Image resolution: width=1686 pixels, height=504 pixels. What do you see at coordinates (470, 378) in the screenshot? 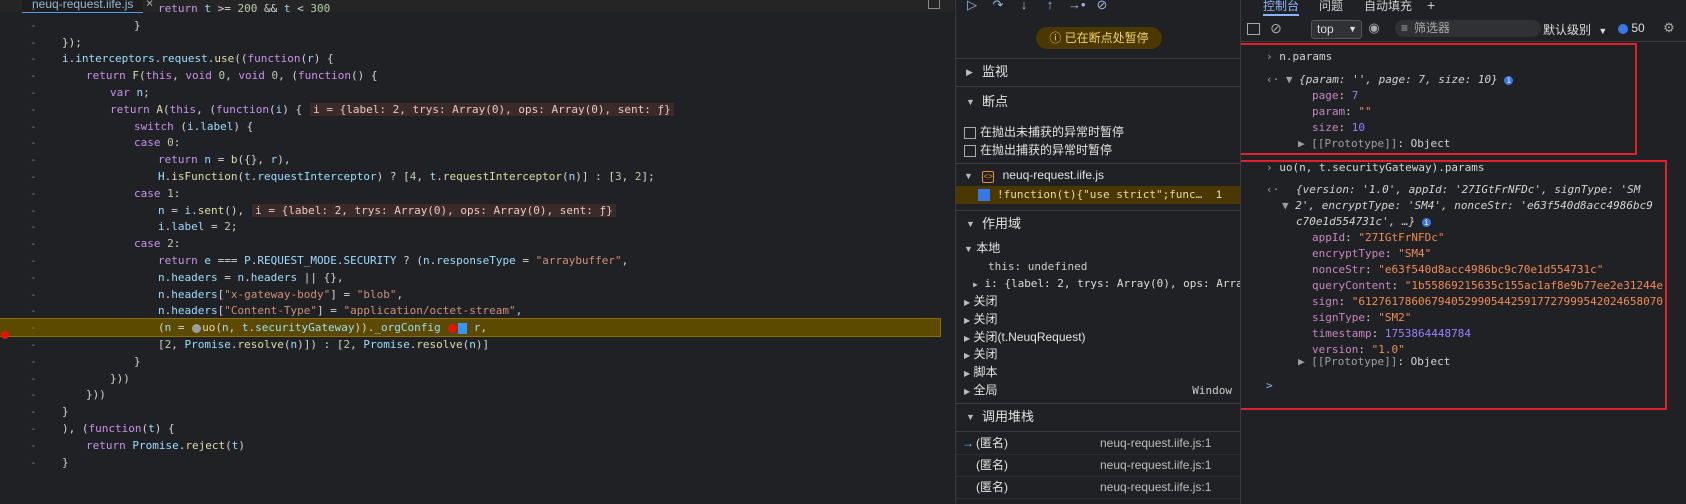
I see `code-line: -}))` at bounding box center [470, 378].